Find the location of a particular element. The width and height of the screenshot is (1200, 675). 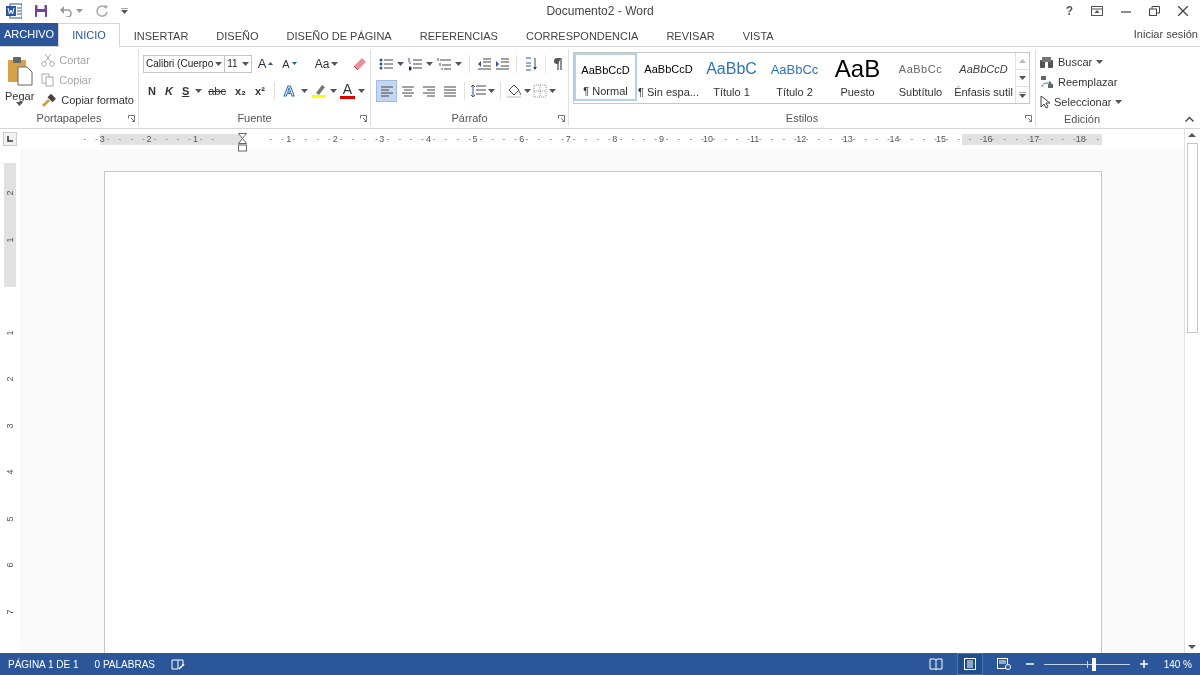

ribbon-tab: VISTA is located at coordinates (758, 35).